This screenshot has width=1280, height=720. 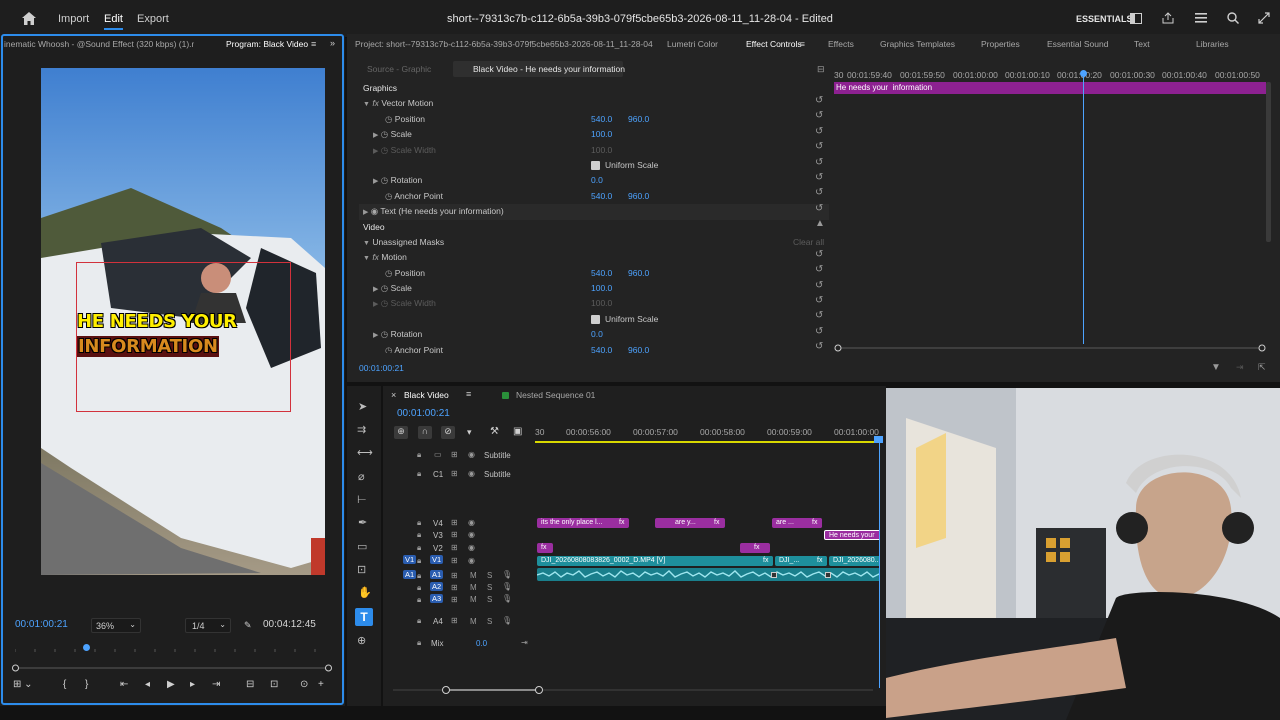 What do you see at coordinates (438, 454) in the screenshot?
I see `caption-track-icon: ▭` at bounding box center [438, 454].